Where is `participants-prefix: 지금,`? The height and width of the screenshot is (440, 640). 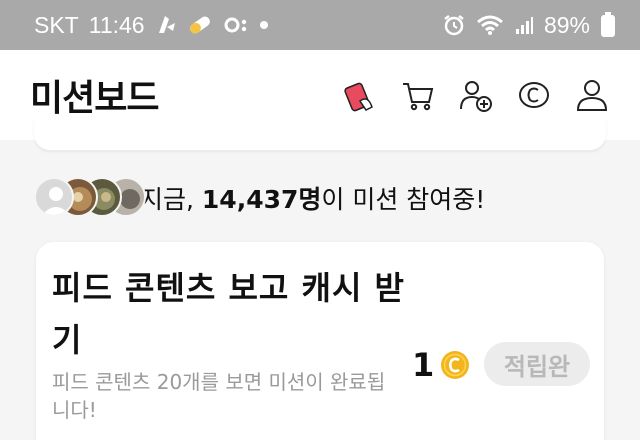 participants-prefix: 지금, is located at coordinates (171, 199).